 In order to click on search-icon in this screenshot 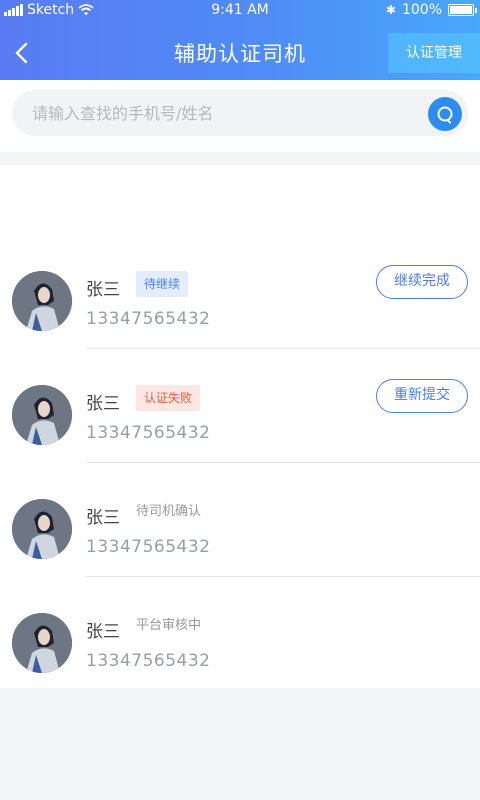, I will do `click(445, 115)`.